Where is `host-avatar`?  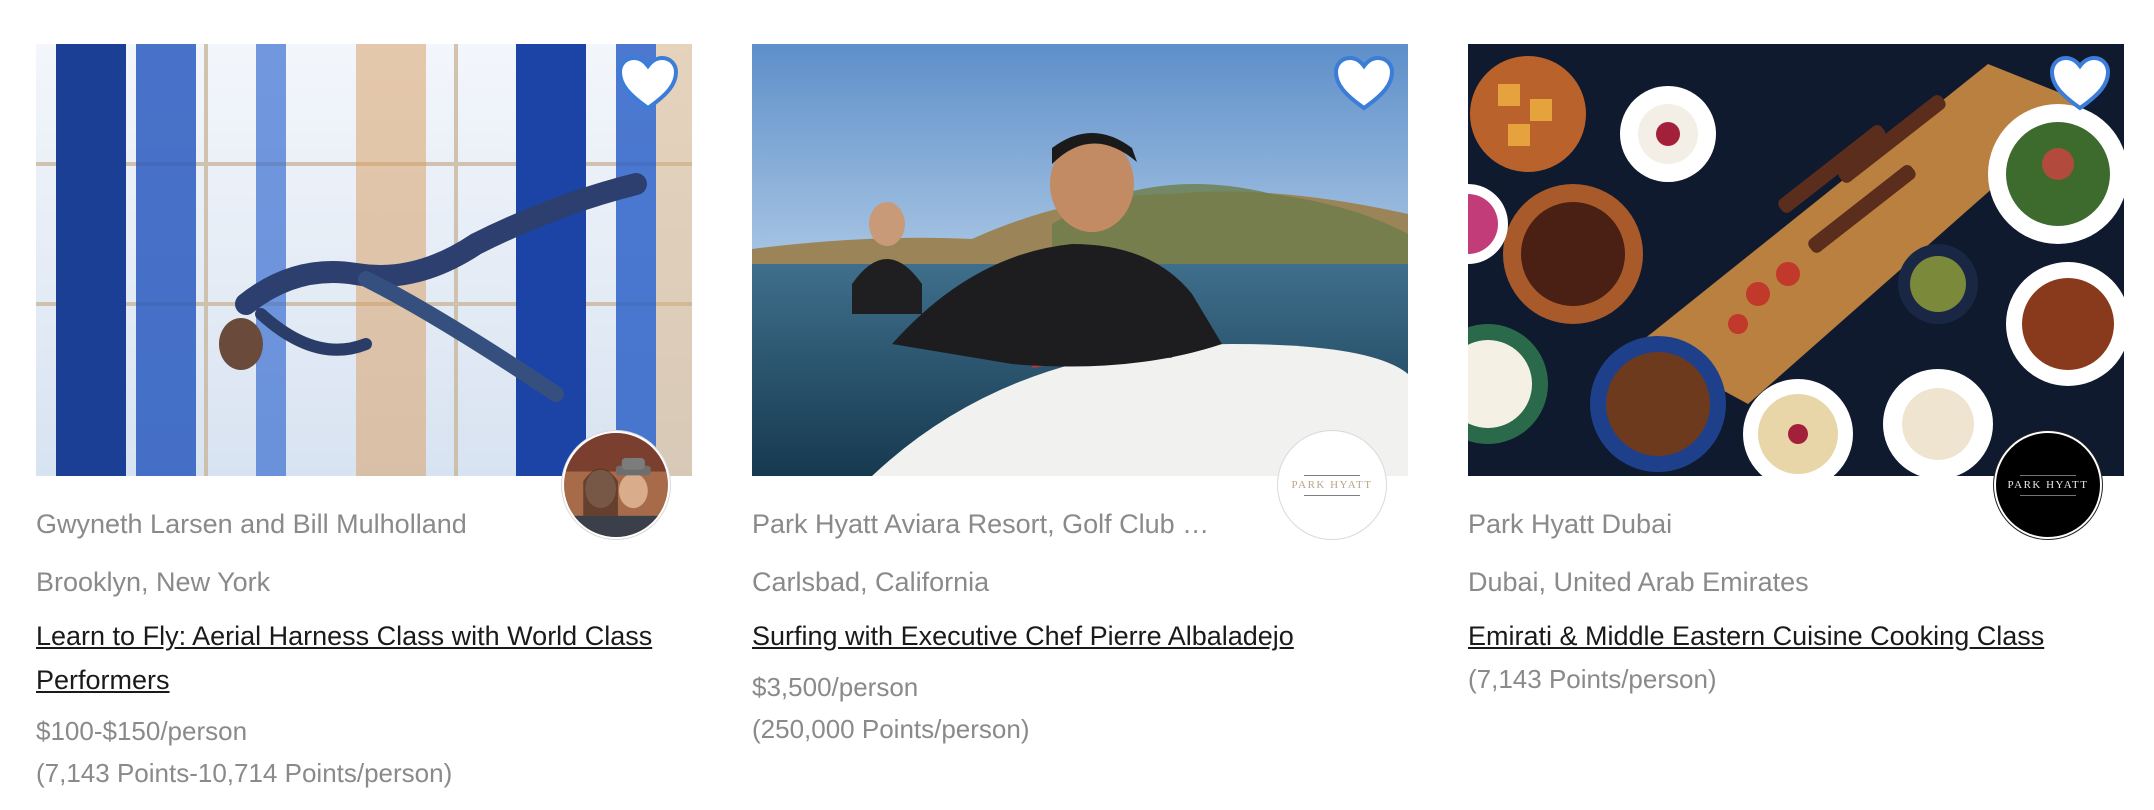 host-avatar is located at coordinates (616, 485).